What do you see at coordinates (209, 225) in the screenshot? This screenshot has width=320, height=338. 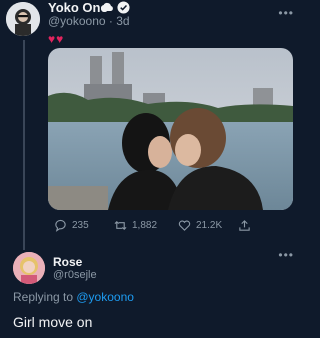 I see `like-count: 21.2K` at bounding box center [209, 225].